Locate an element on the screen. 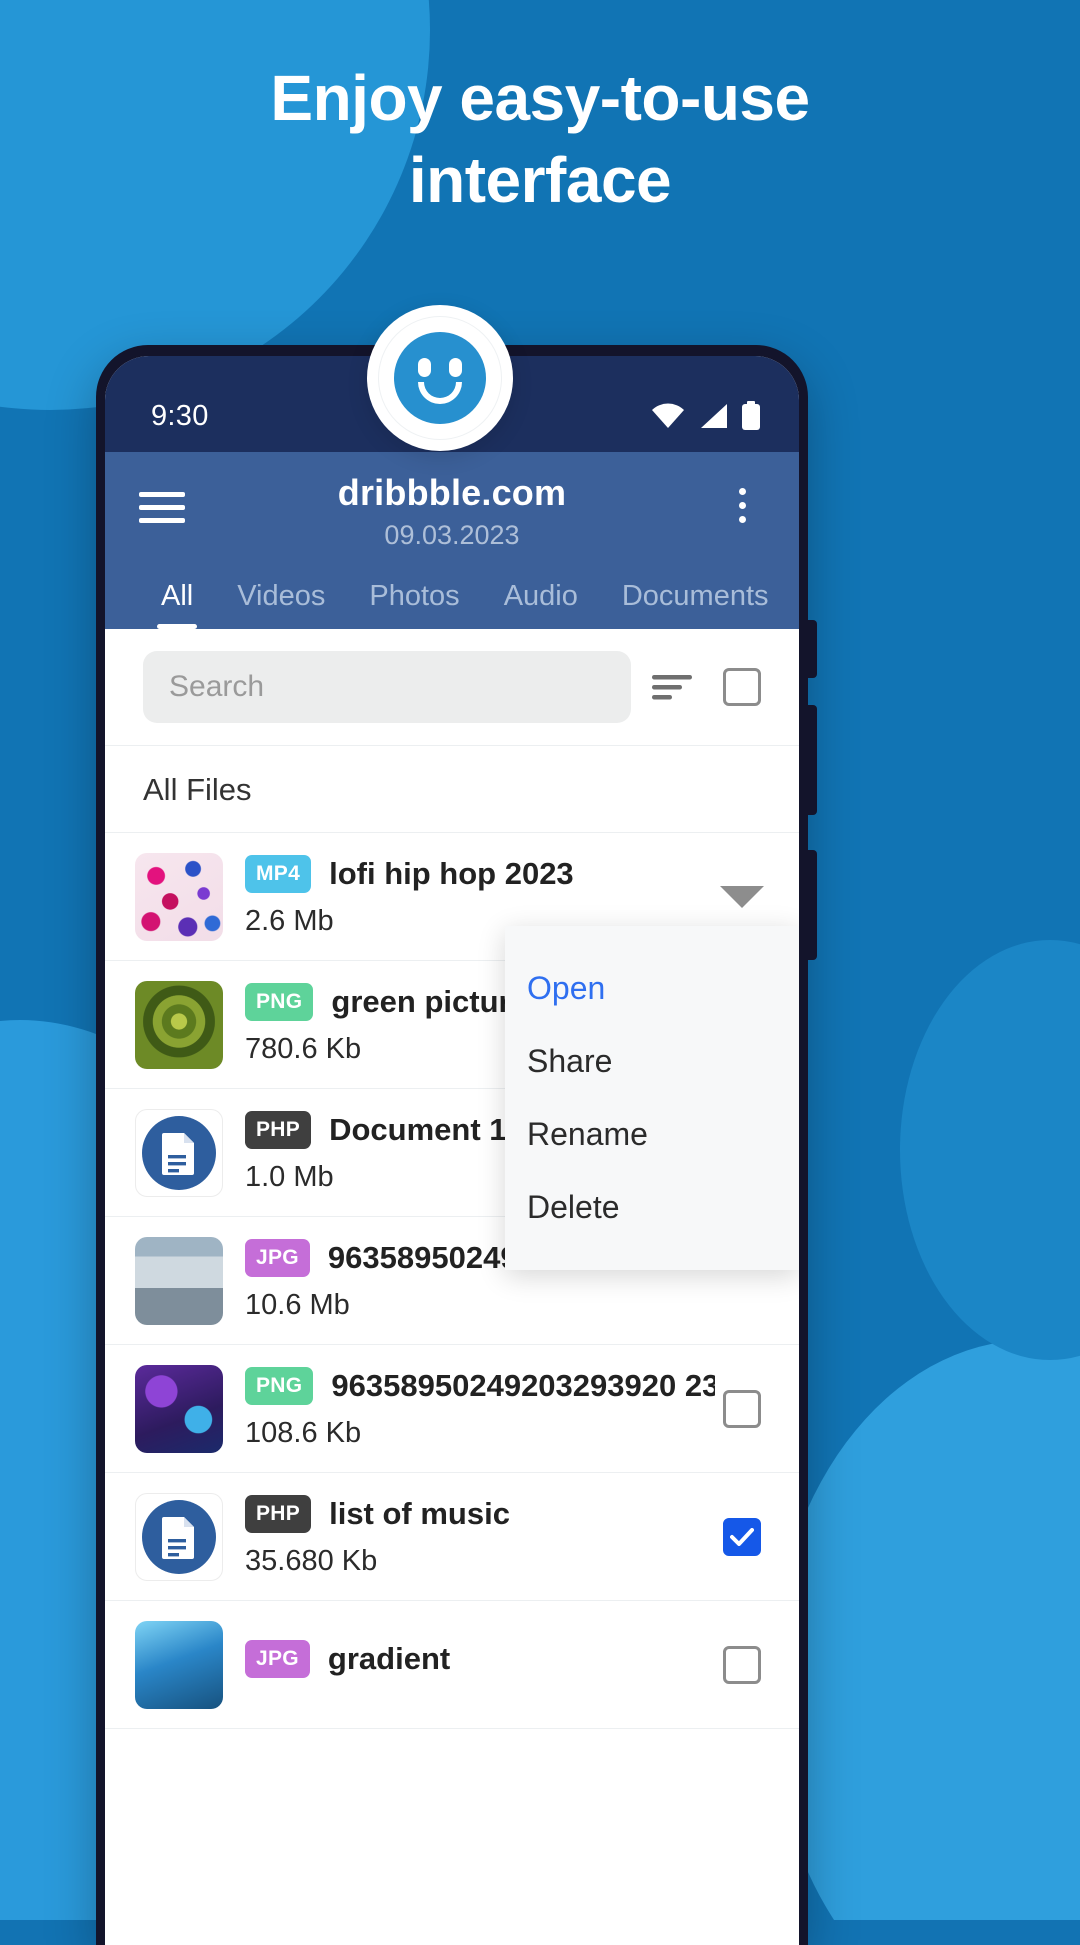 Image resolution: width=1080 pixels, height=1945 pixels. file-name: gradient is located at coordinates (389, 1658).